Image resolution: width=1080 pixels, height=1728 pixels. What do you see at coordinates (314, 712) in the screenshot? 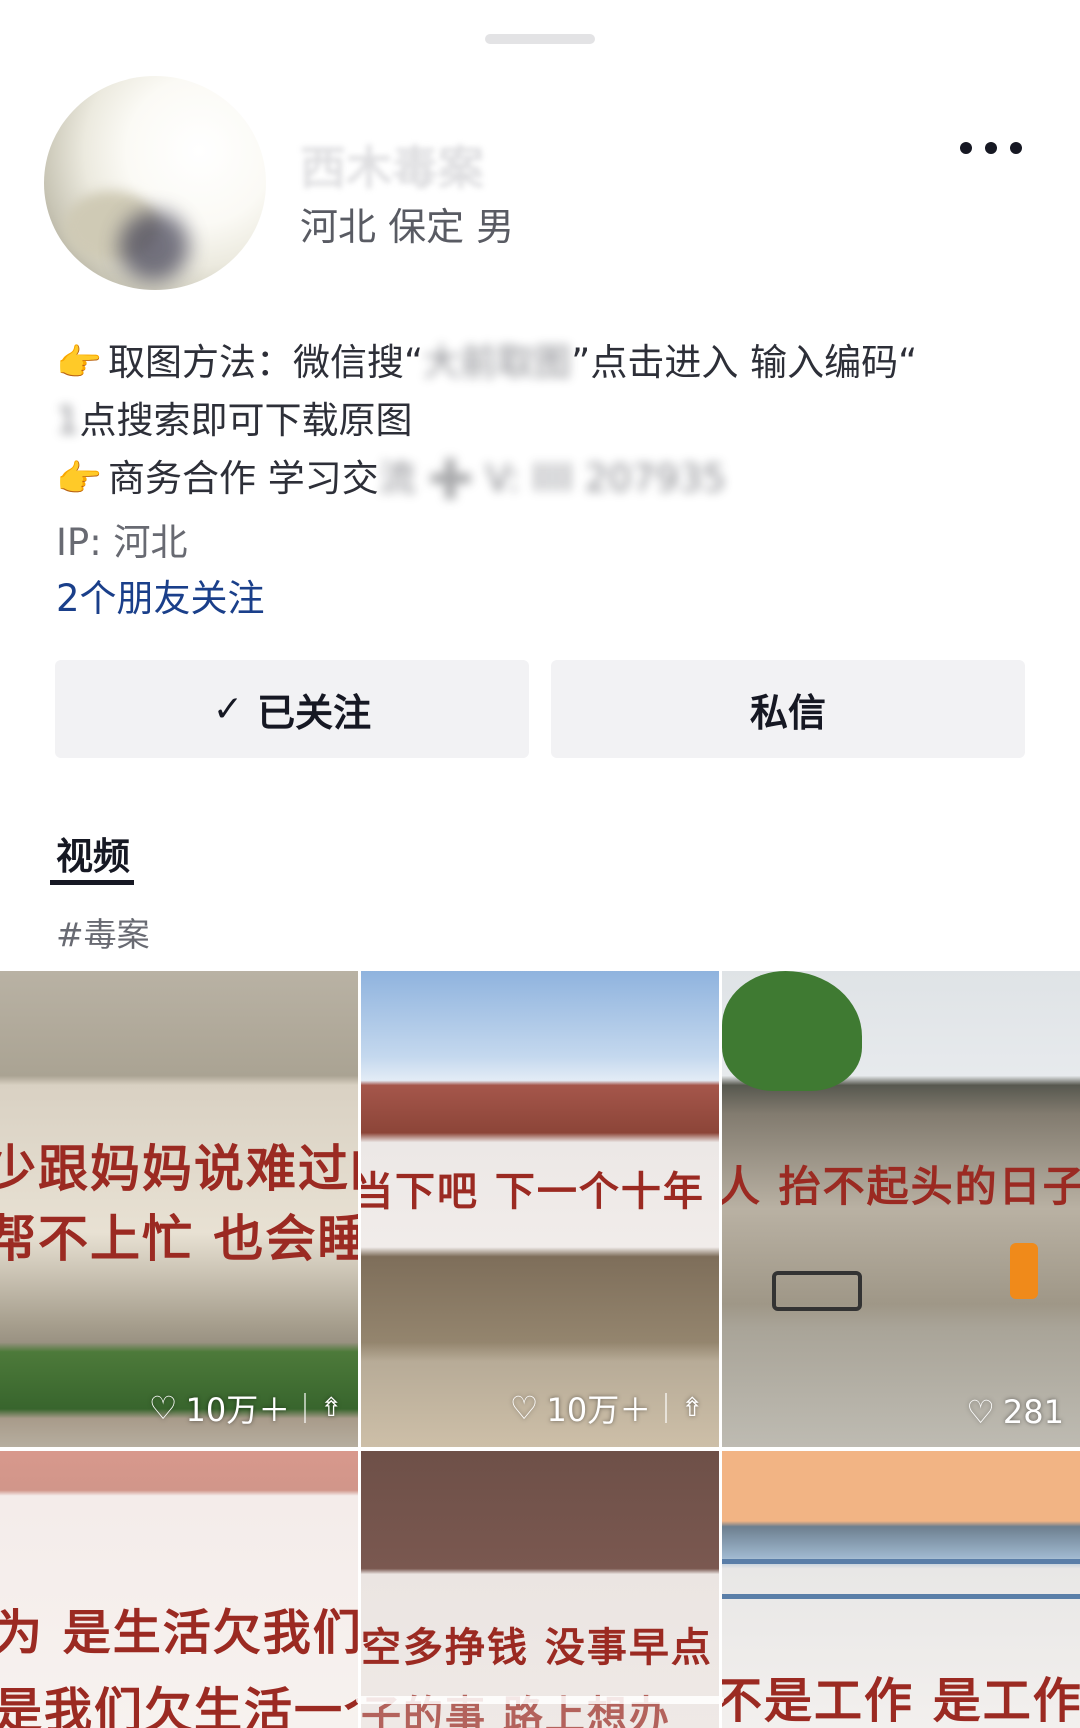
I see `followed-label: 已关注` at bounding box center [314, 712].